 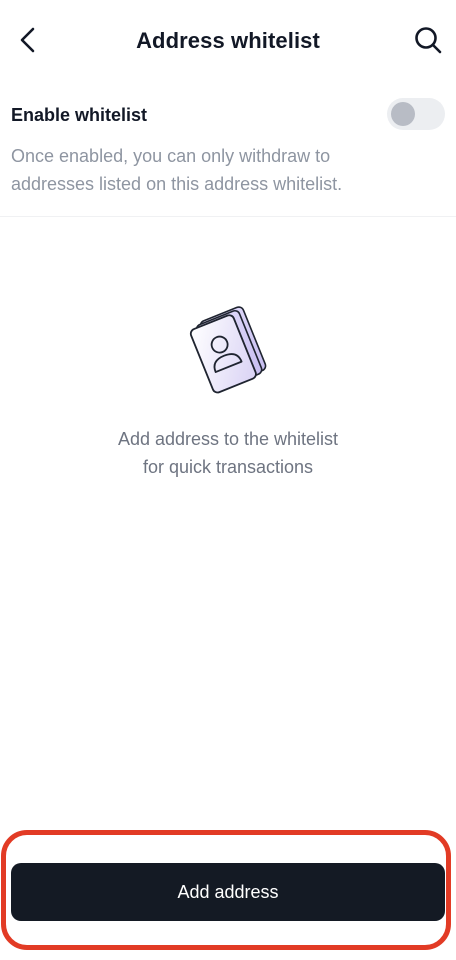 What do you see at coordinates (403, 114) in the screenshot?
I see `toggle-knob` at bounding box center [403, 114].